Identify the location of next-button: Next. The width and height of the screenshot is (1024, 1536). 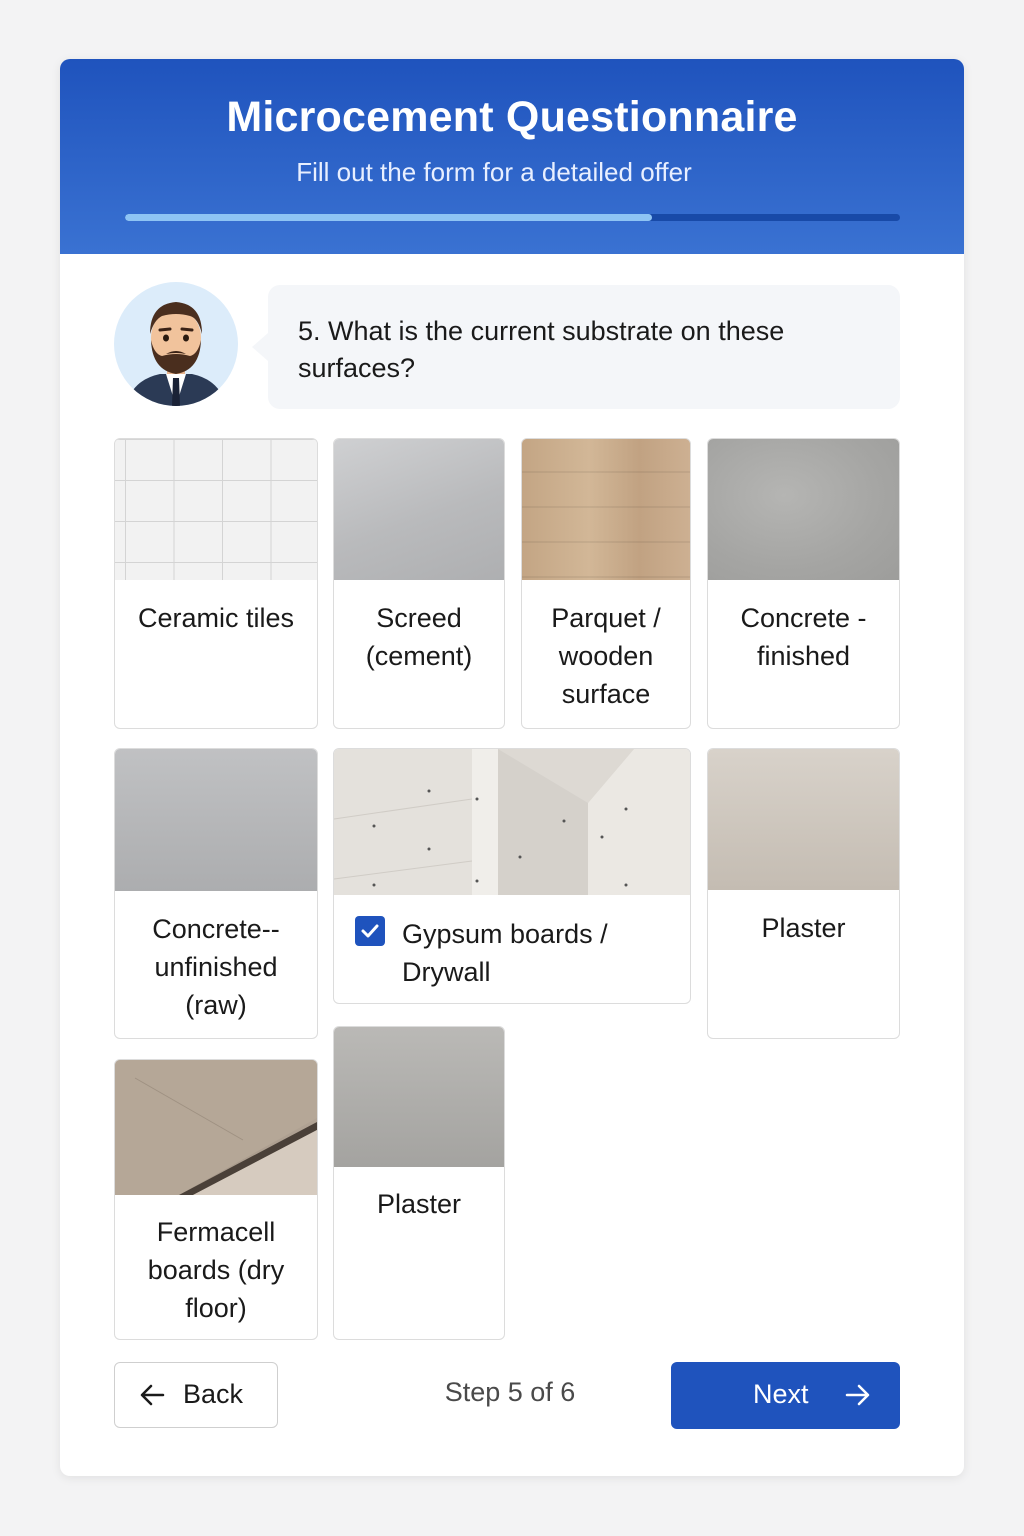
(785, 1395).